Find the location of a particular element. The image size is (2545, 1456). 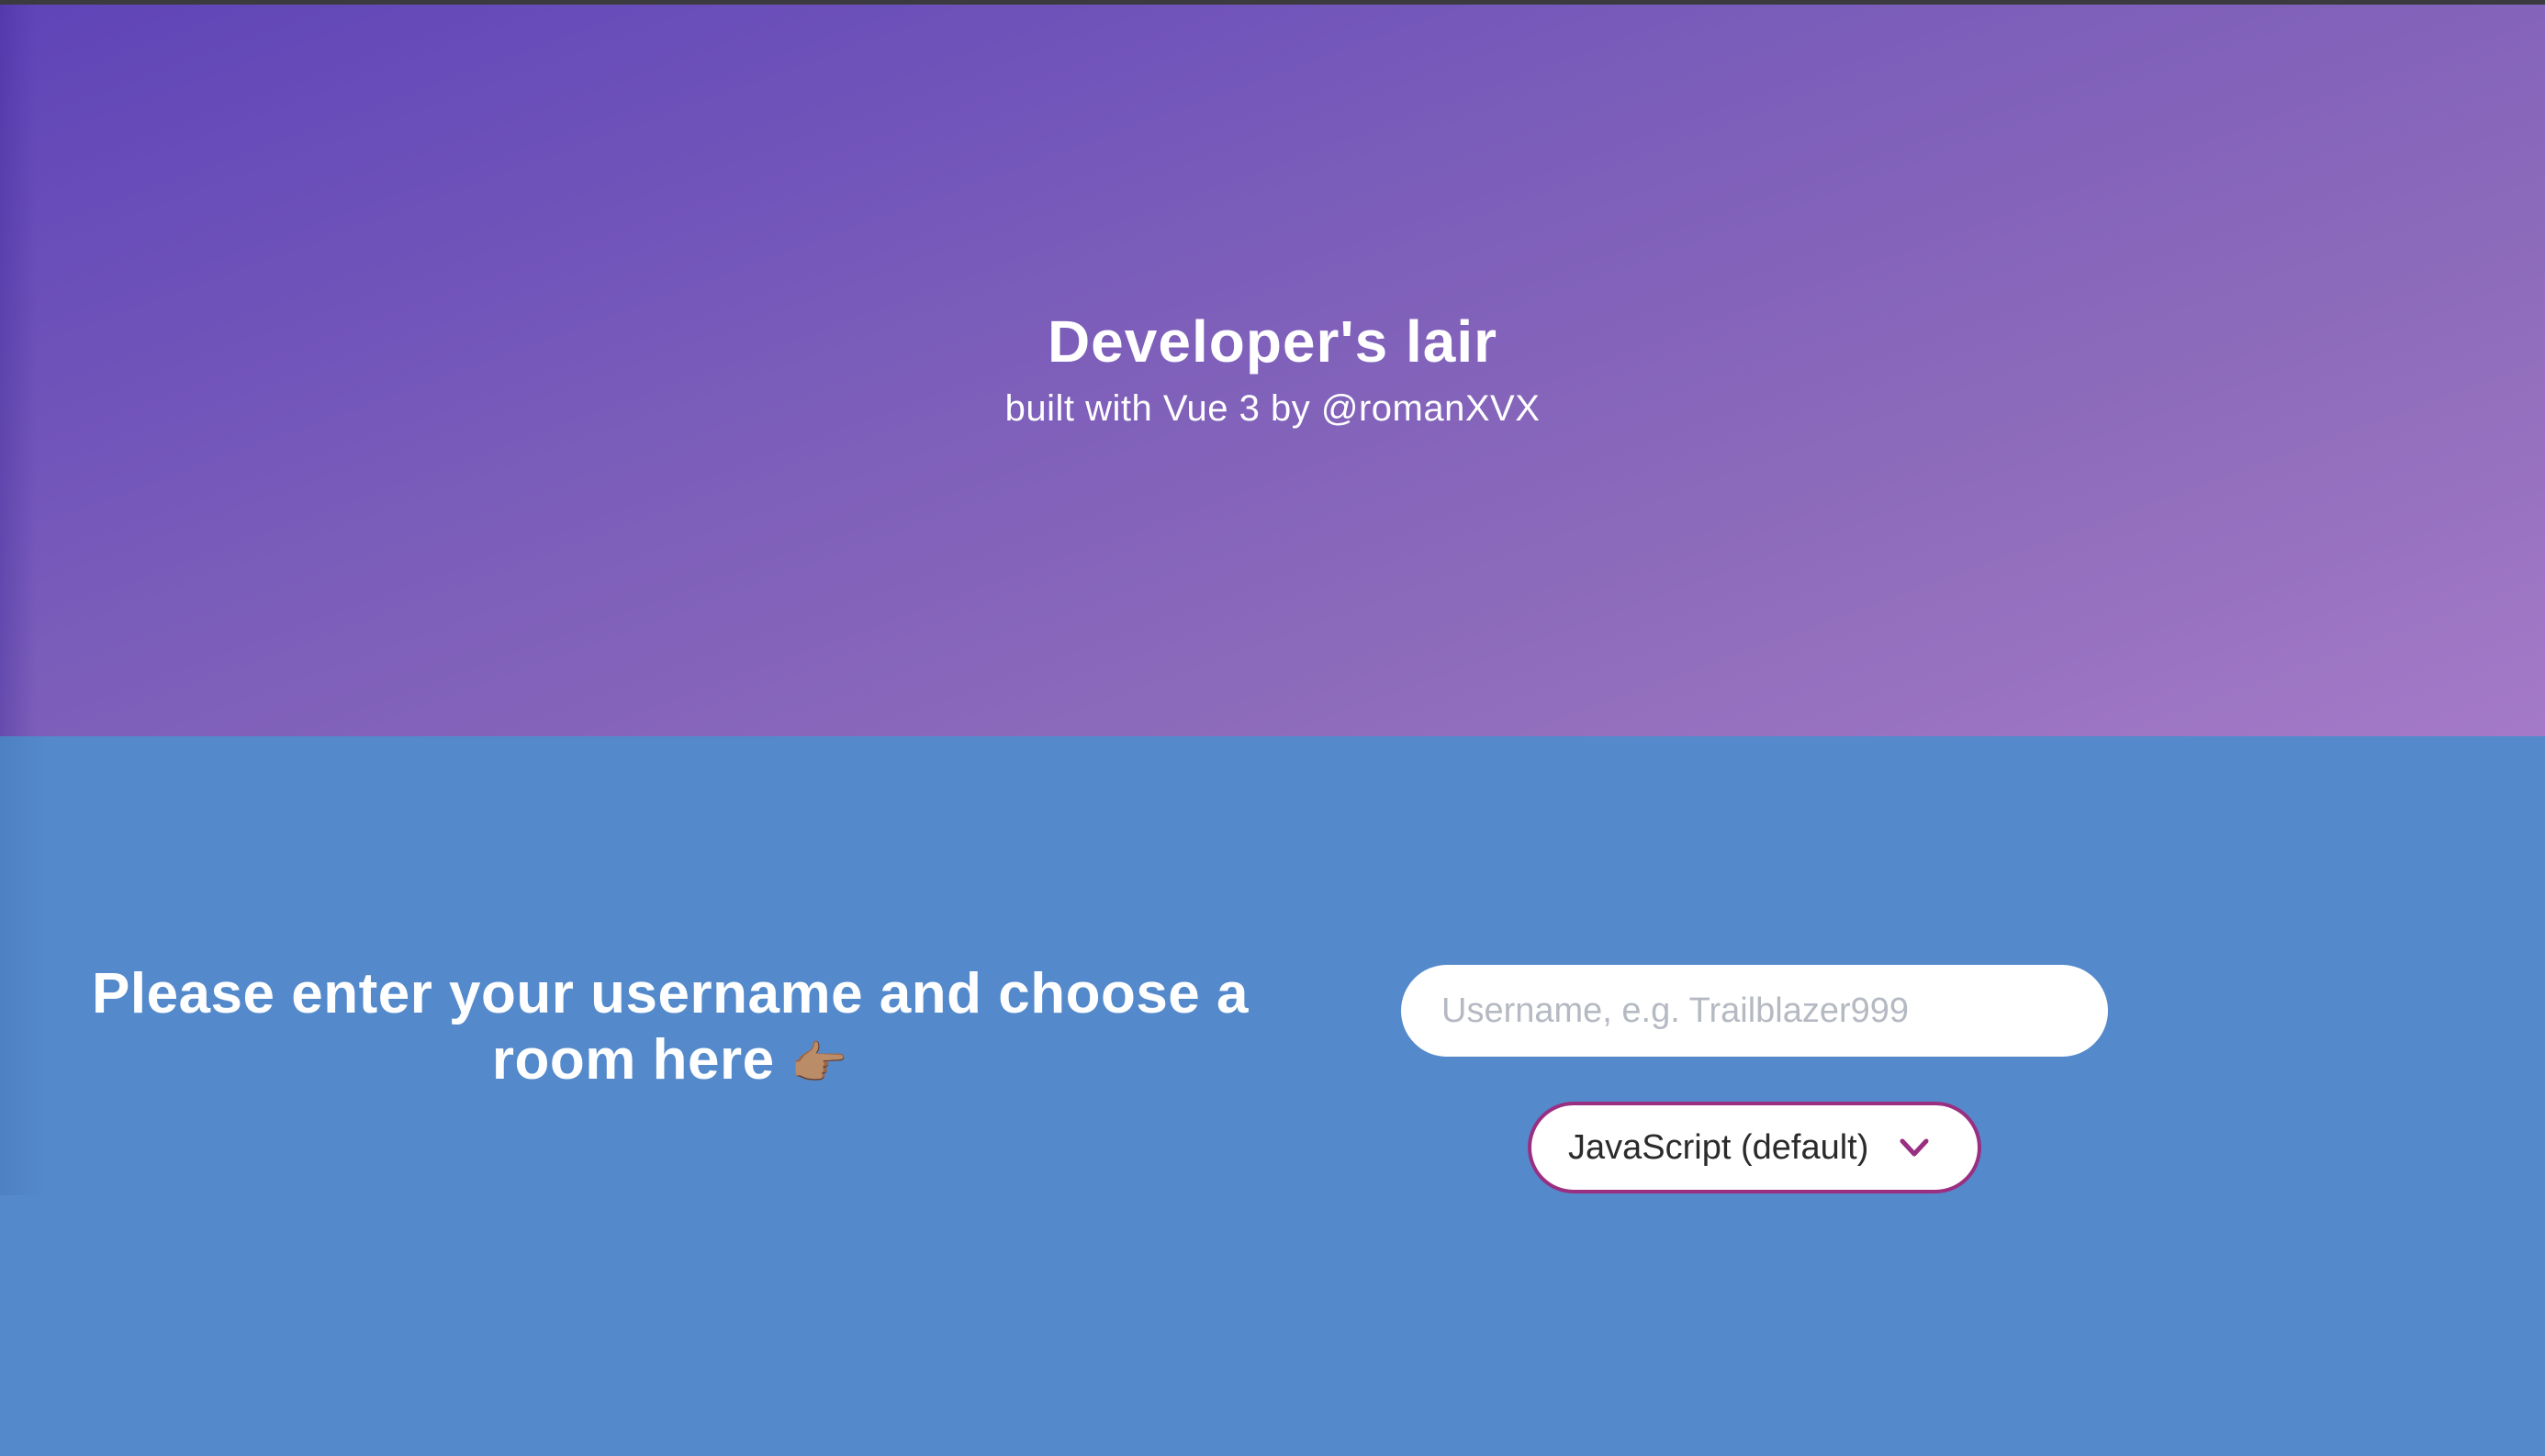

page-title: Developer's lair is located at coordinates (1273, 341).